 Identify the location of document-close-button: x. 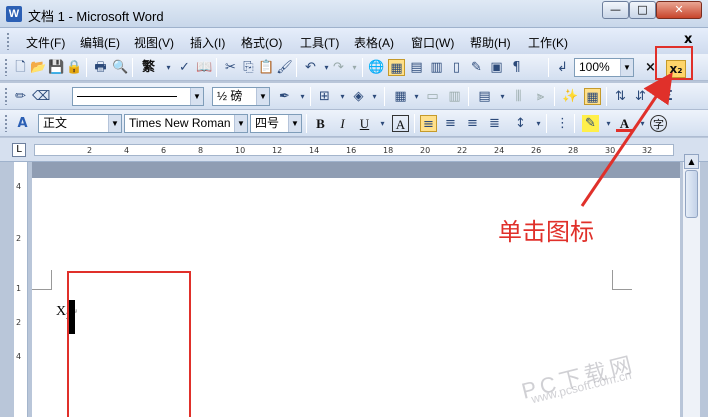
(688, 39).